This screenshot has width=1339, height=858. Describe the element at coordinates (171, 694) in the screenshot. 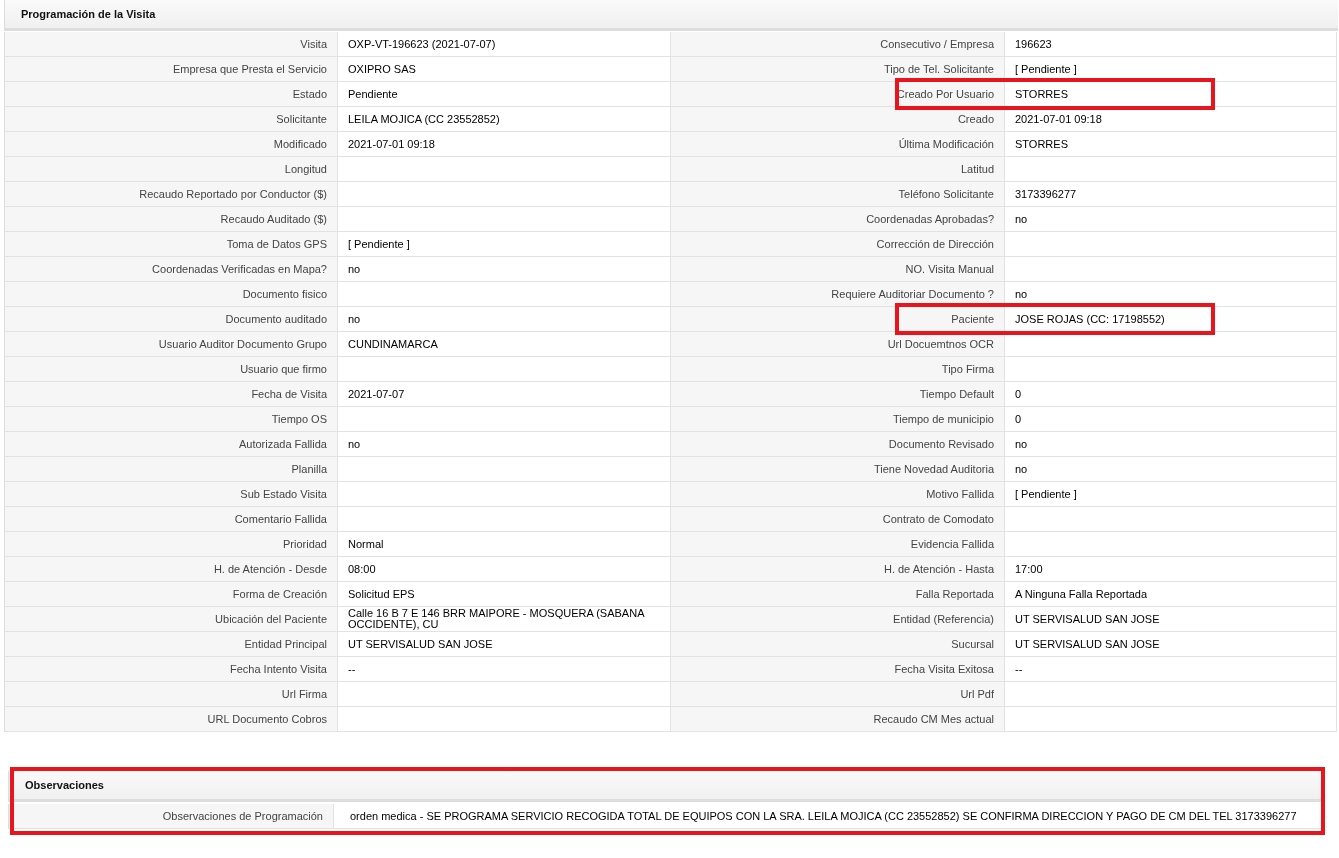

I see `field-label: Url Firma` at that location.